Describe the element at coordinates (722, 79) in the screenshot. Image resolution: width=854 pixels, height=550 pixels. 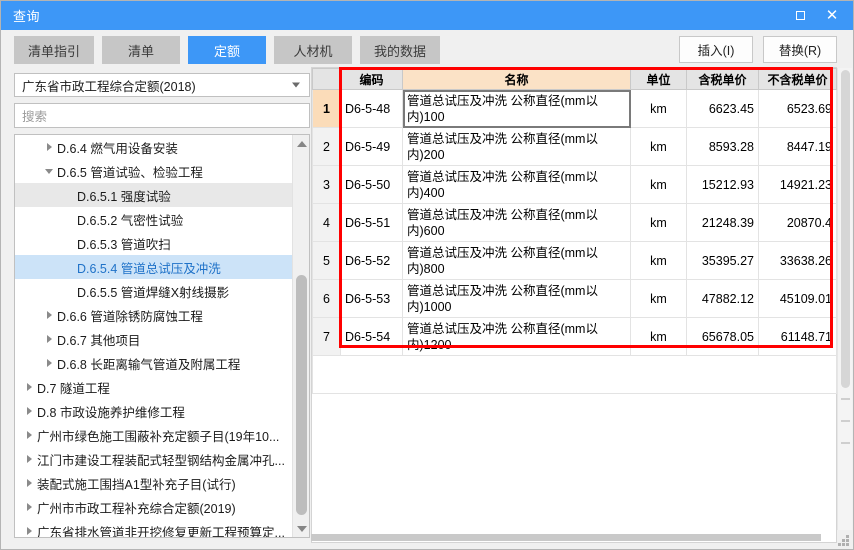
I see `header-price-with-tax: 含税单价` at that location.